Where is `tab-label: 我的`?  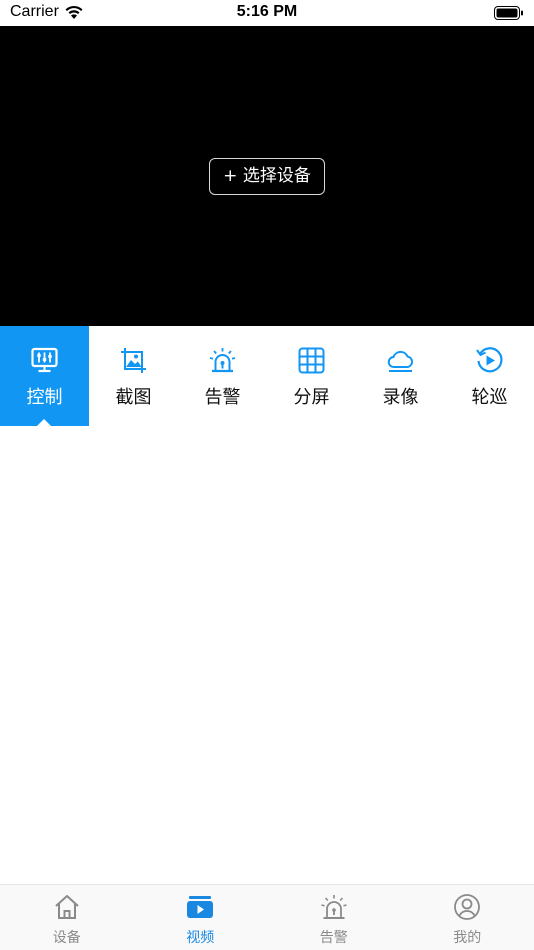
tab-label: 我的 is located at coordinates (467, 938).